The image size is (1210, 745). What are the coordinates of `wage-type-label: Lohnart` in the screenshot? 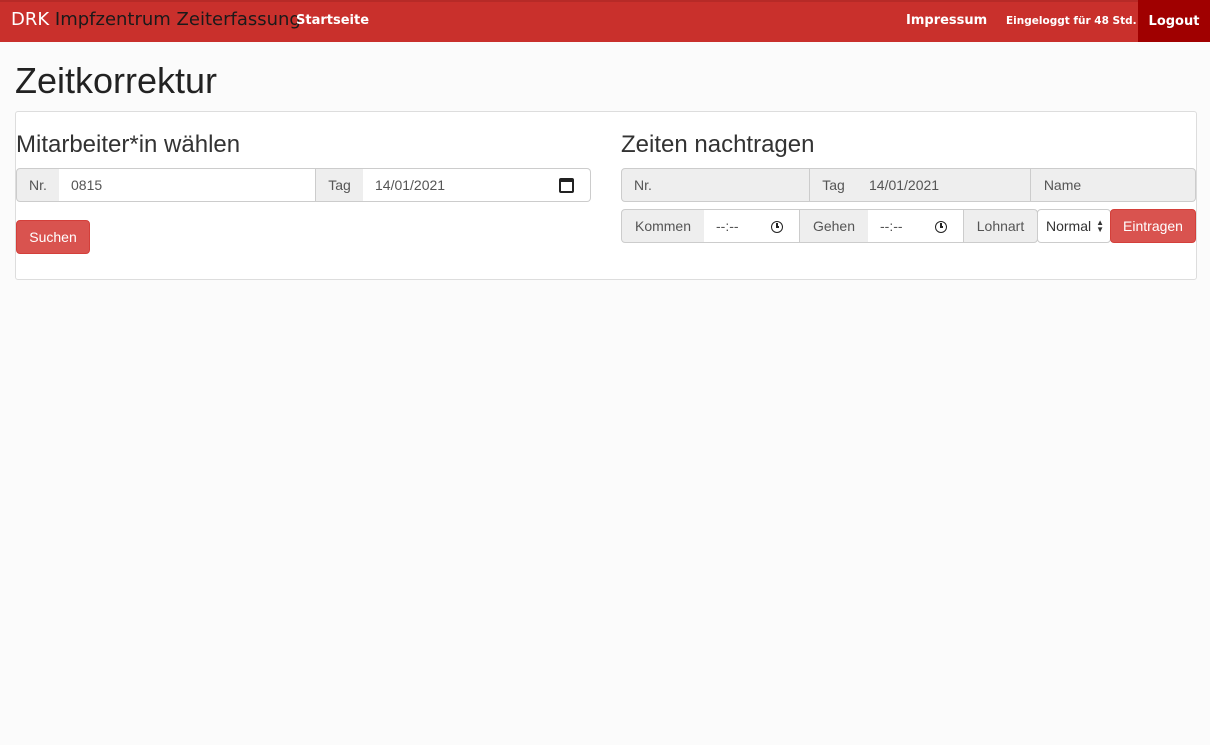 It's located at (1000, 226).